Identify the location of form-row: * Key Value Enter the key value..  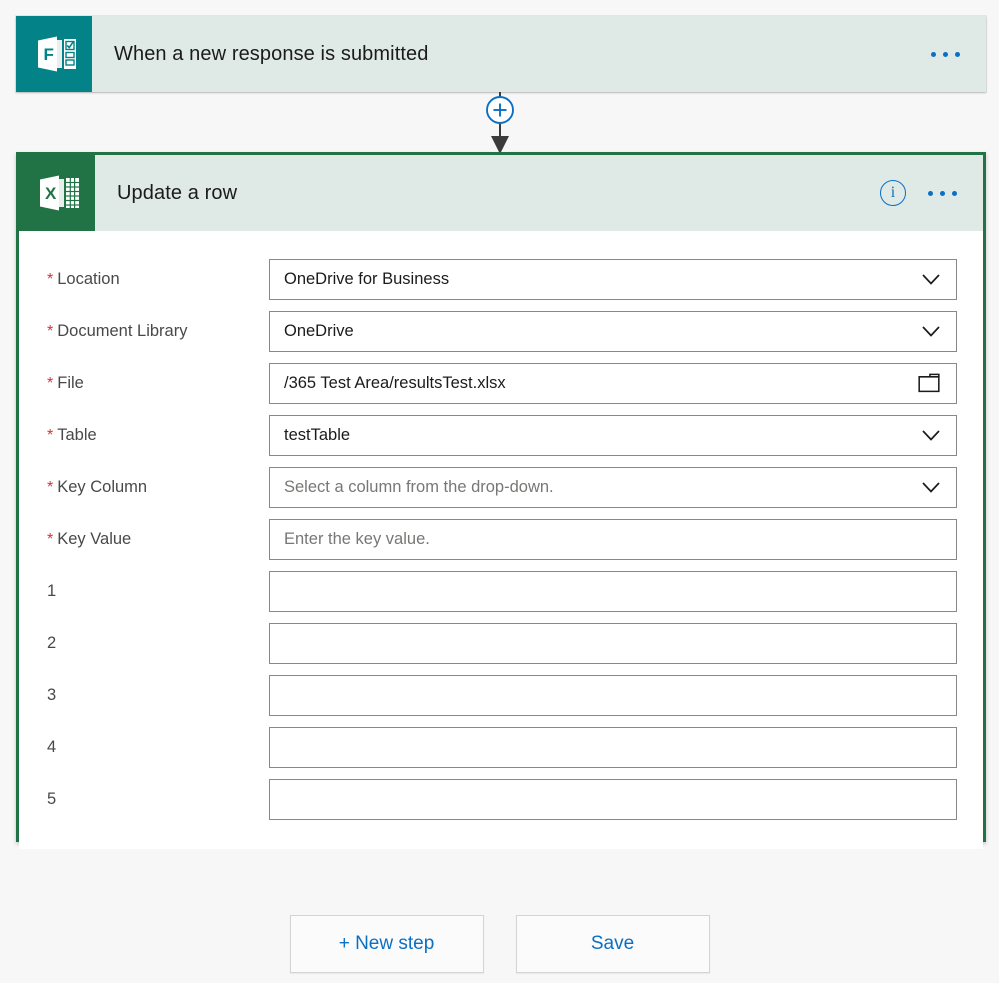
(502, 539).